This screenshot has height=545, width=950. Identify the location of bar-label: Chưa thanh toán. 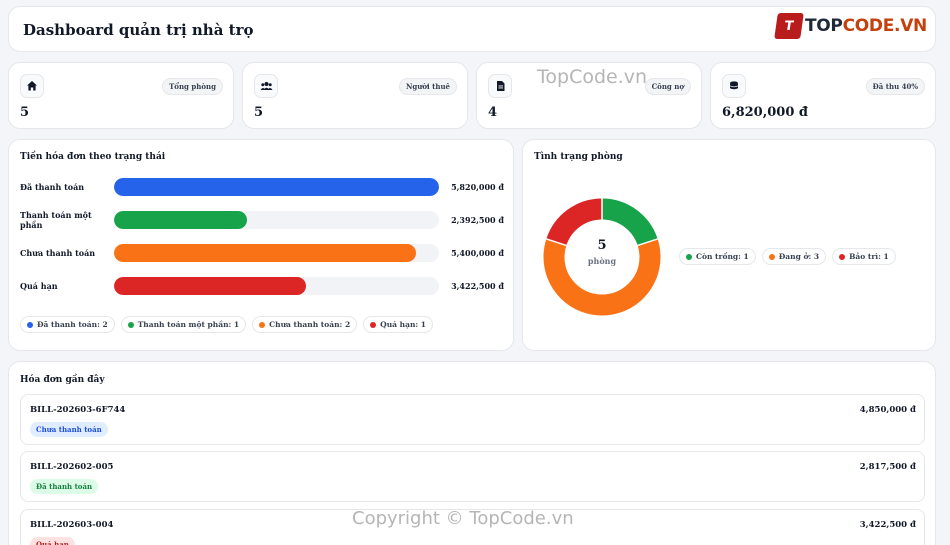
(58, 253).